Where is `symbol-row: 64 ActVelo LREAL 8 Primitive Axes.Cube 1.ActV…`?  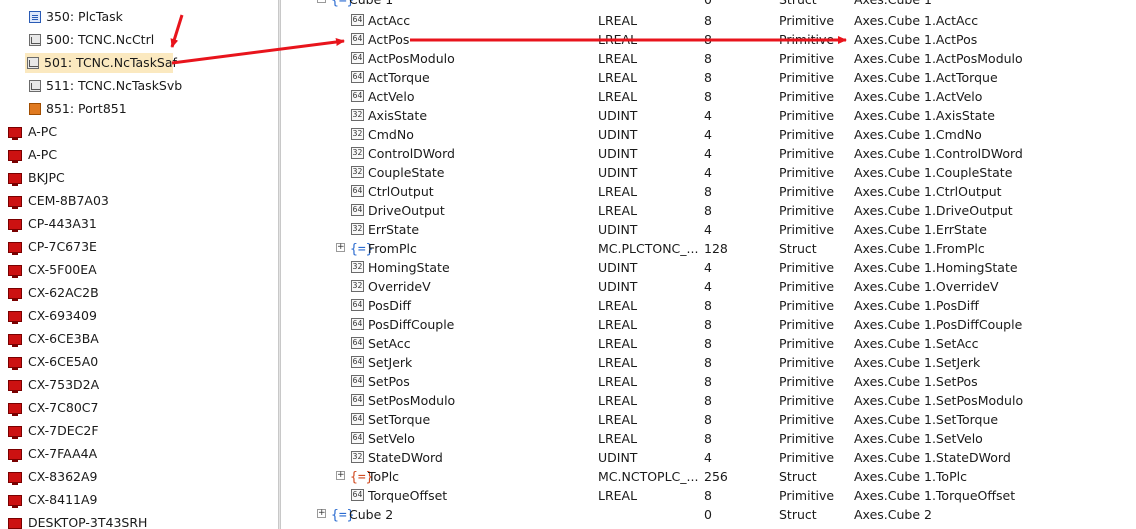
symbol-row: 64 ActVelo LREAL 8 Primitive Axes.Cube 1.ActV… is located at coordinates (708, 96).